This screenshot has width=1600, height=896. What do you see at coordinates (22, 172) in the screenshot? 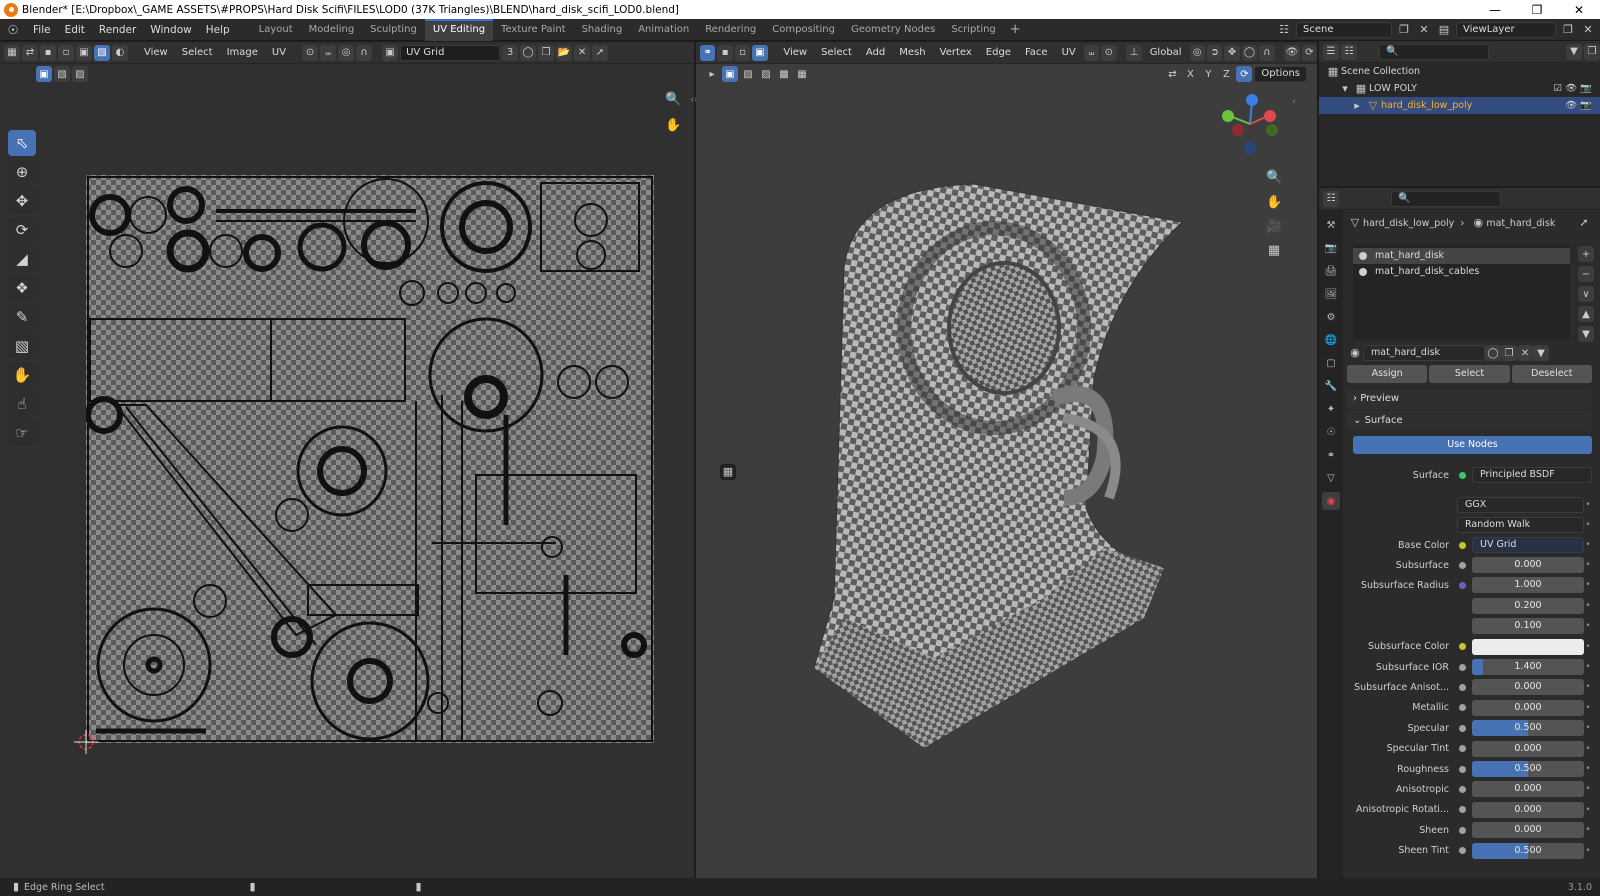
I see `cursor-tool-icon: ⊕` at bounding box center [22, 172].